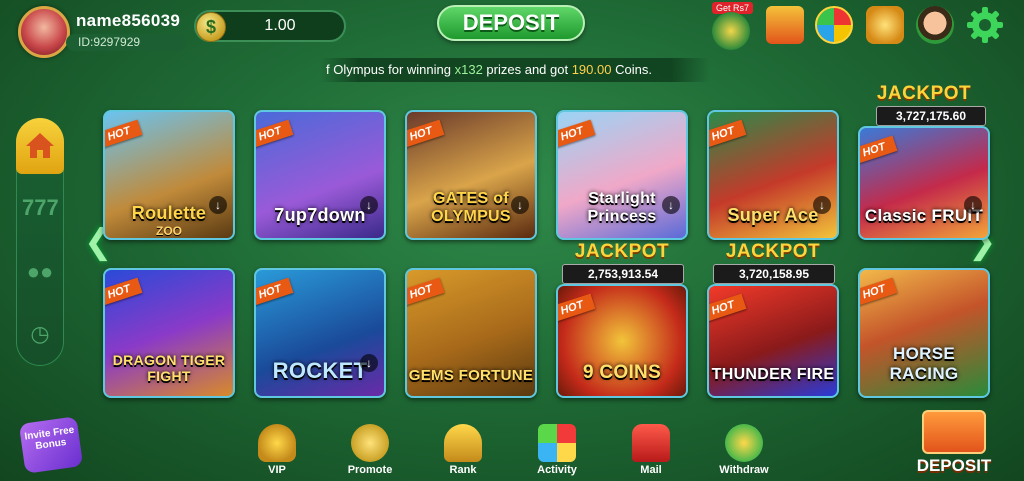 The width and height of the screenshot is (1024, 481). Describe the element at coordinates (785, 25) in the screenshot. I see `gift-box-icon` at that location.